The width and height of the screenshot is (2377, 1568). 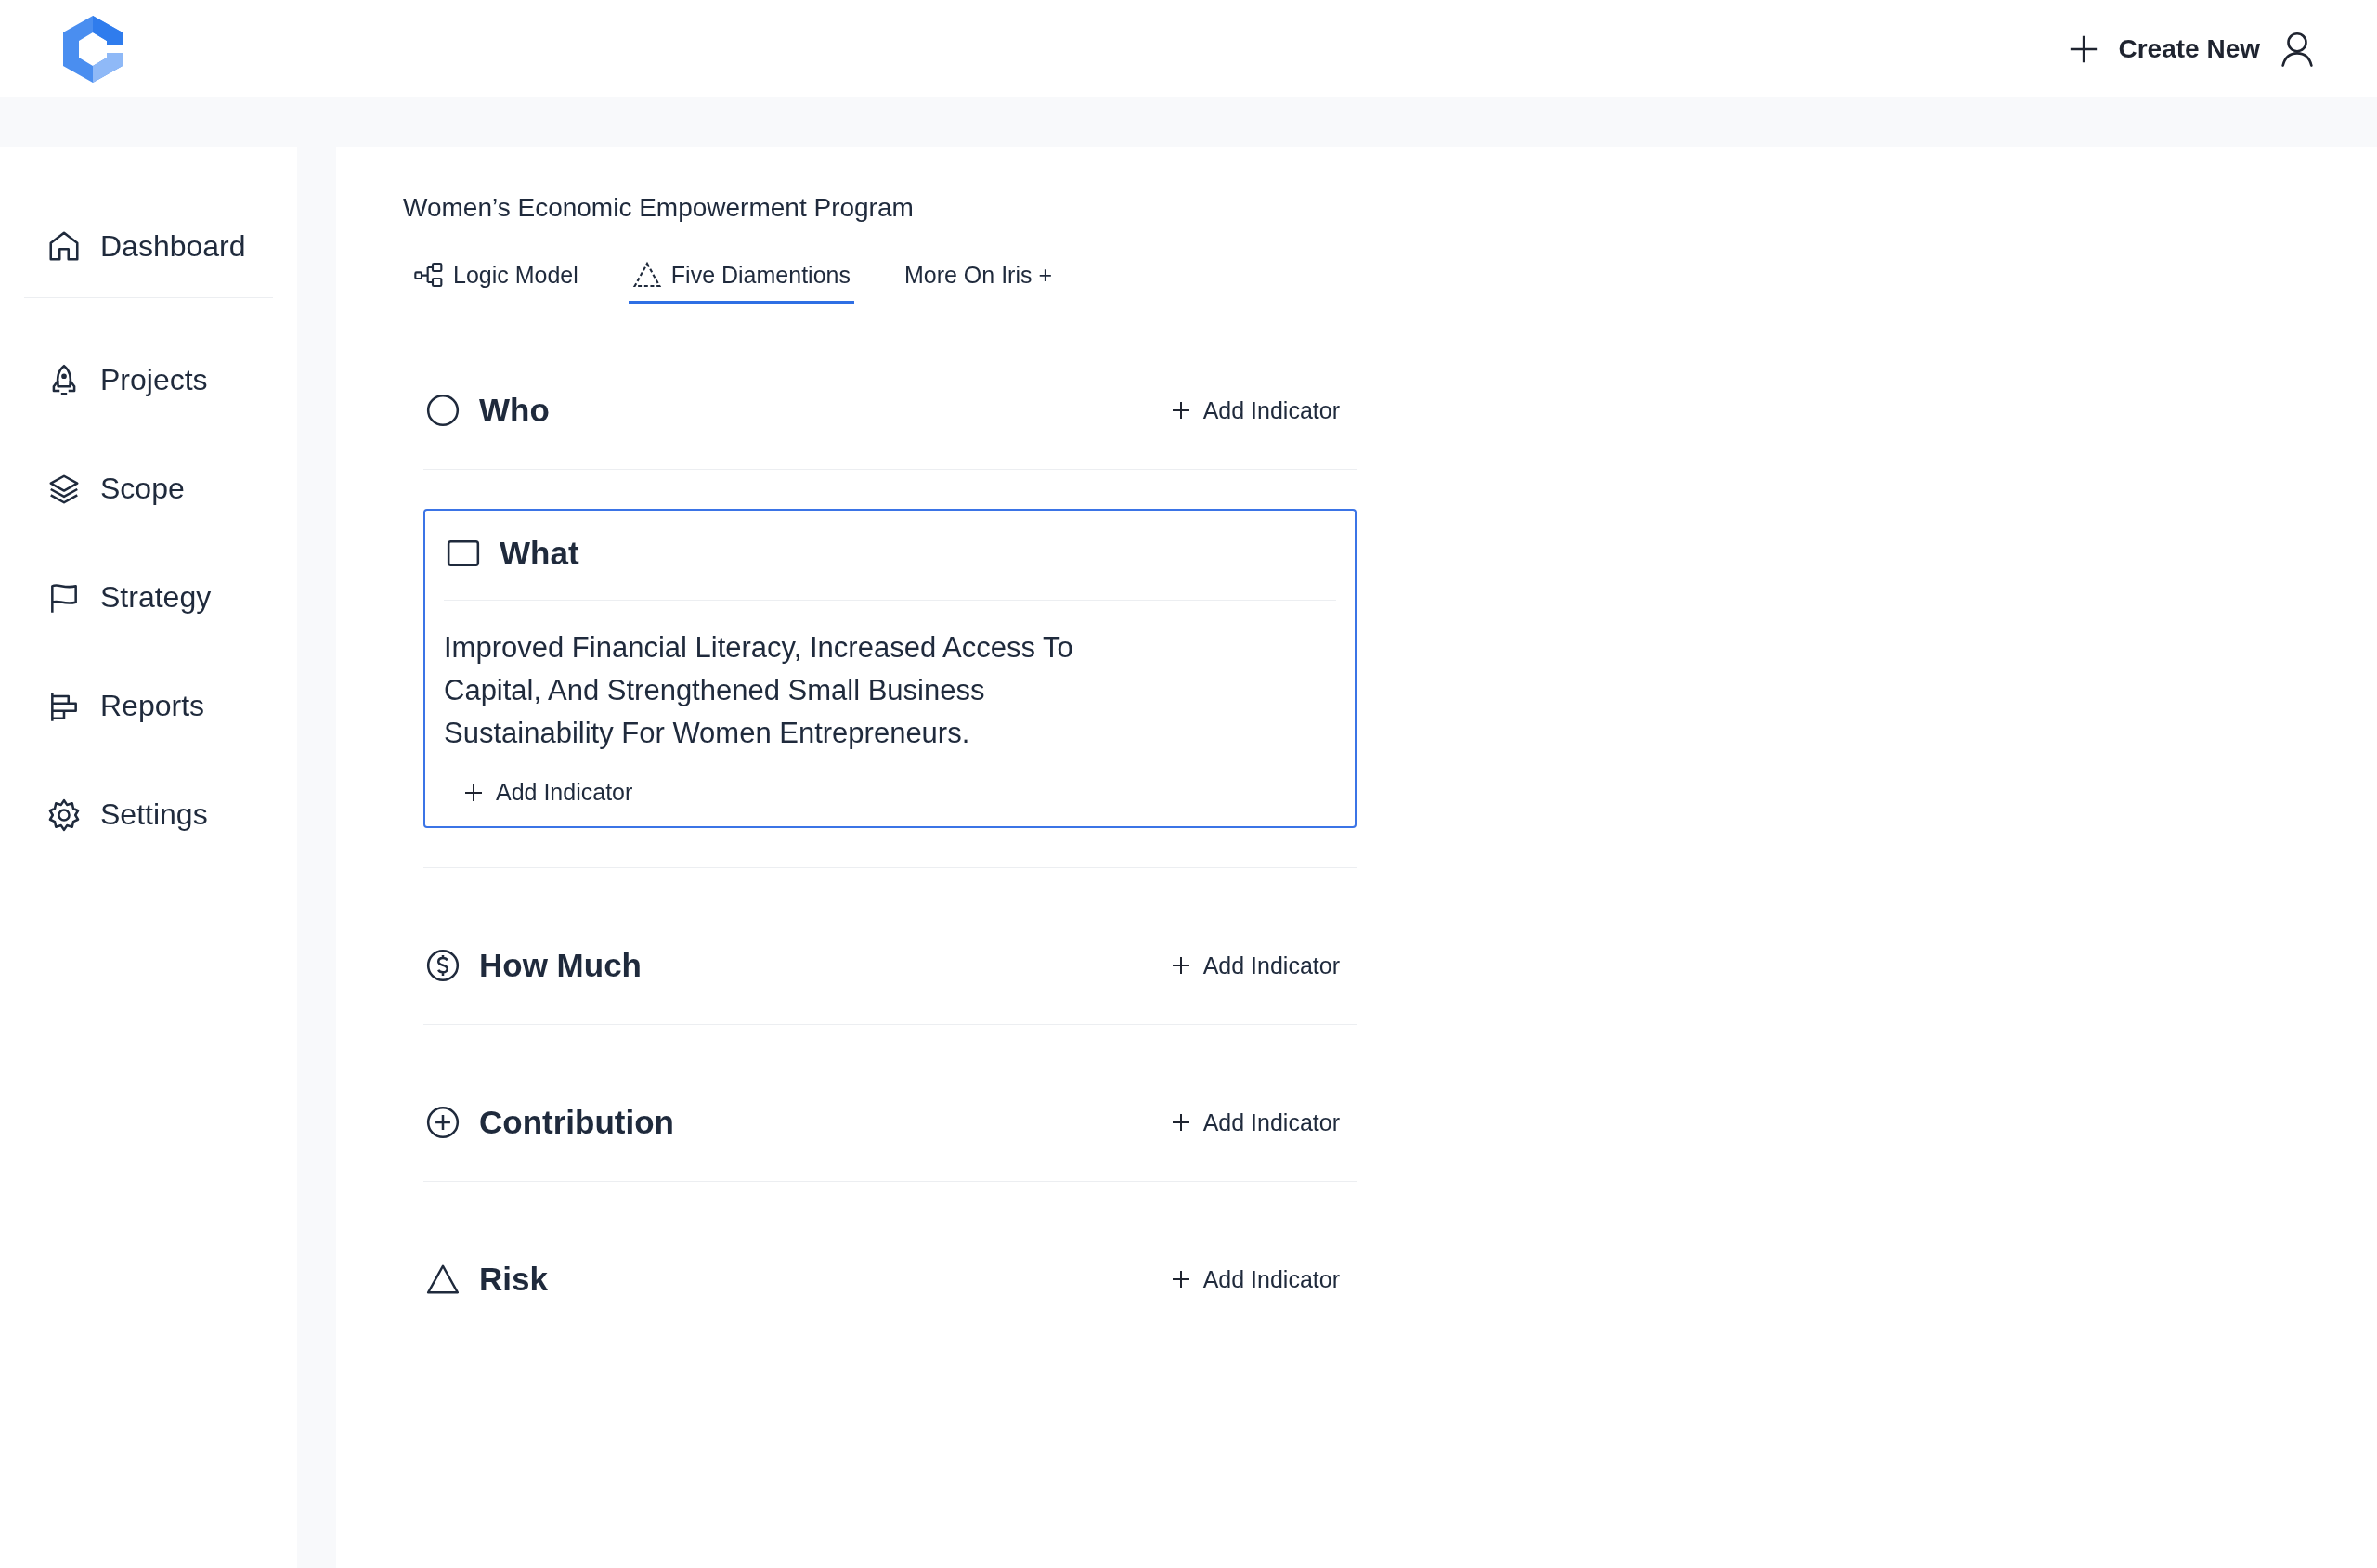 I want to click on section-title: Contribution, so click(x=576, y=1122).